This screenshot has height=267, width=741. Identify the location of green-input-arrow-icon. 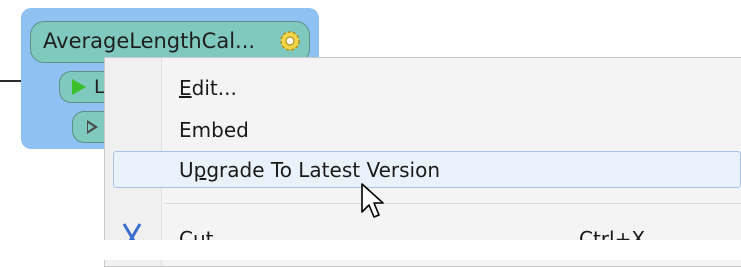
(79, 87).